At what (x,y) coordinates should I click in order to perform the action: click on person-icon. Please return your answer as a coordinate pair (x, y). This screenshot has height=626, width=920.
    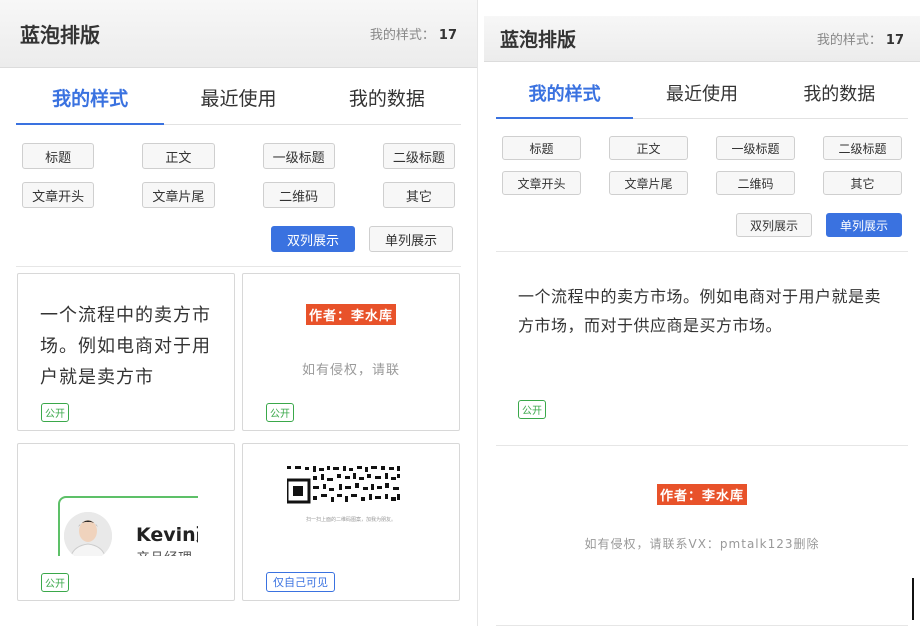
    Looking at the image, I should click on (88, 534).